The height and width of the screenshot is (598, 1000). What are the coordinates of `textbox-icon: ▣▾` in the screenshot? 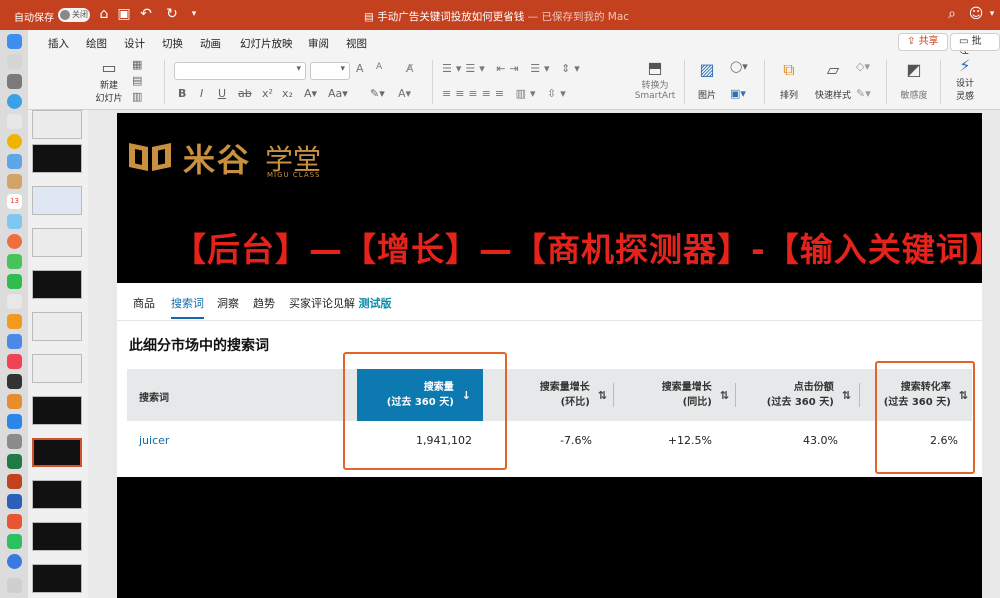 It's located at (738, 93).